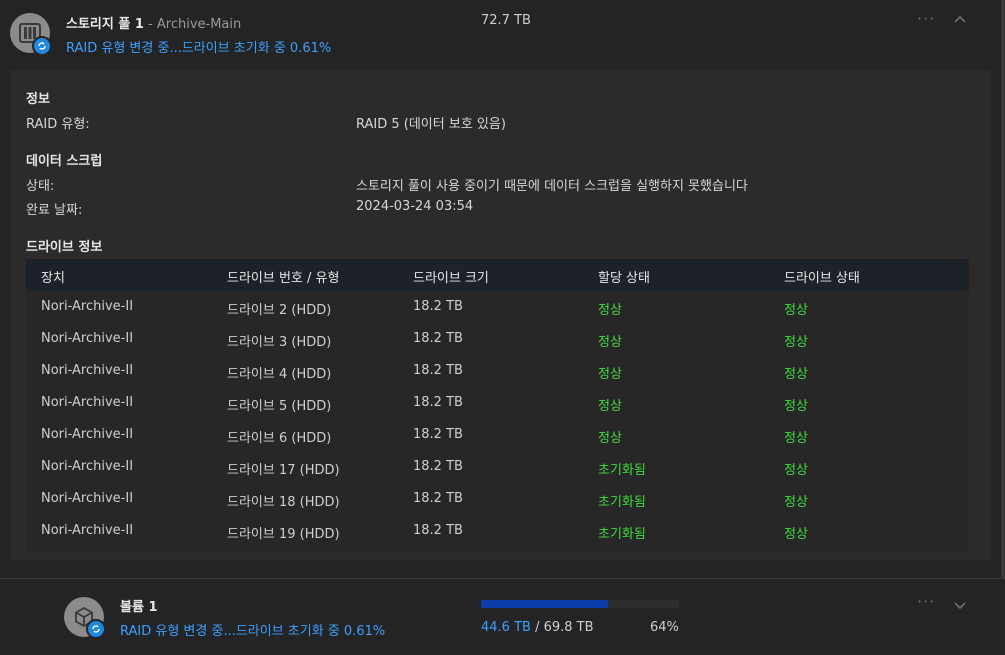 The image size is (1005, 655). Describe the element at coordinates (279, 310) in the screenshot. I see `drive-number-cell: 드라이브 2 (HDD)` at that location.